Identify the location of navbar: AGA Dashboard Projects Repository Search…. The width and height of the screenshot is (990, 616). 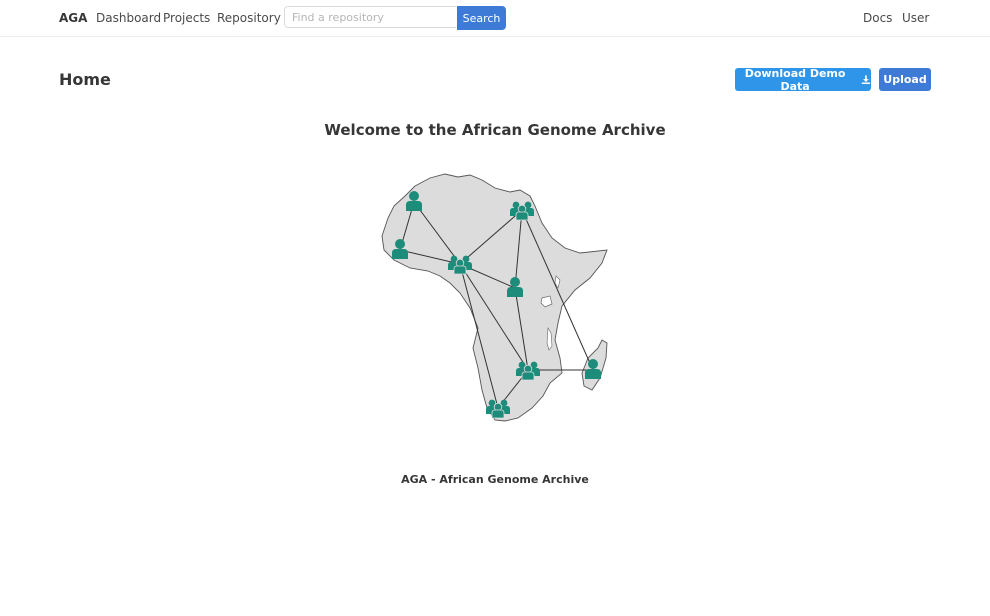
(495, 18).